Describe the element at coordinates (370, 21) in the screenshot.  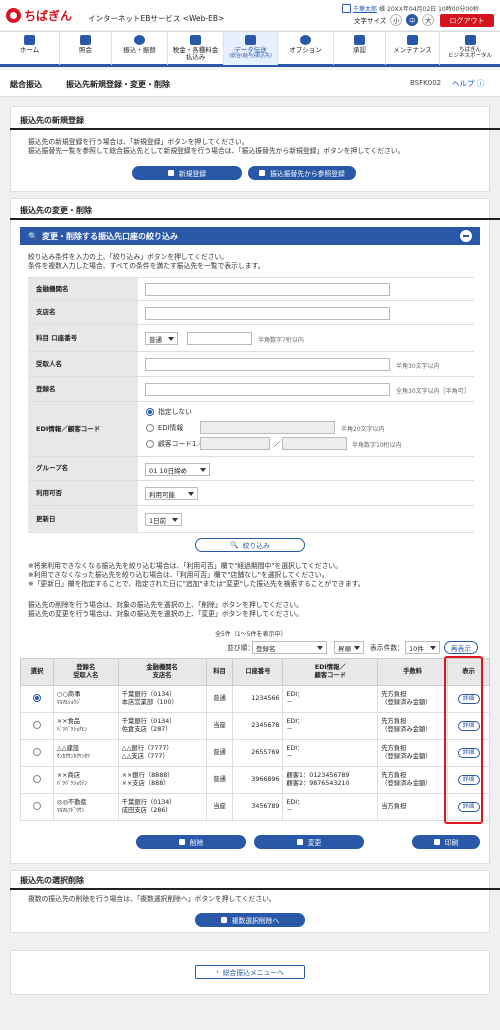
I see `font-size-label: 文字サイズ` at that location.